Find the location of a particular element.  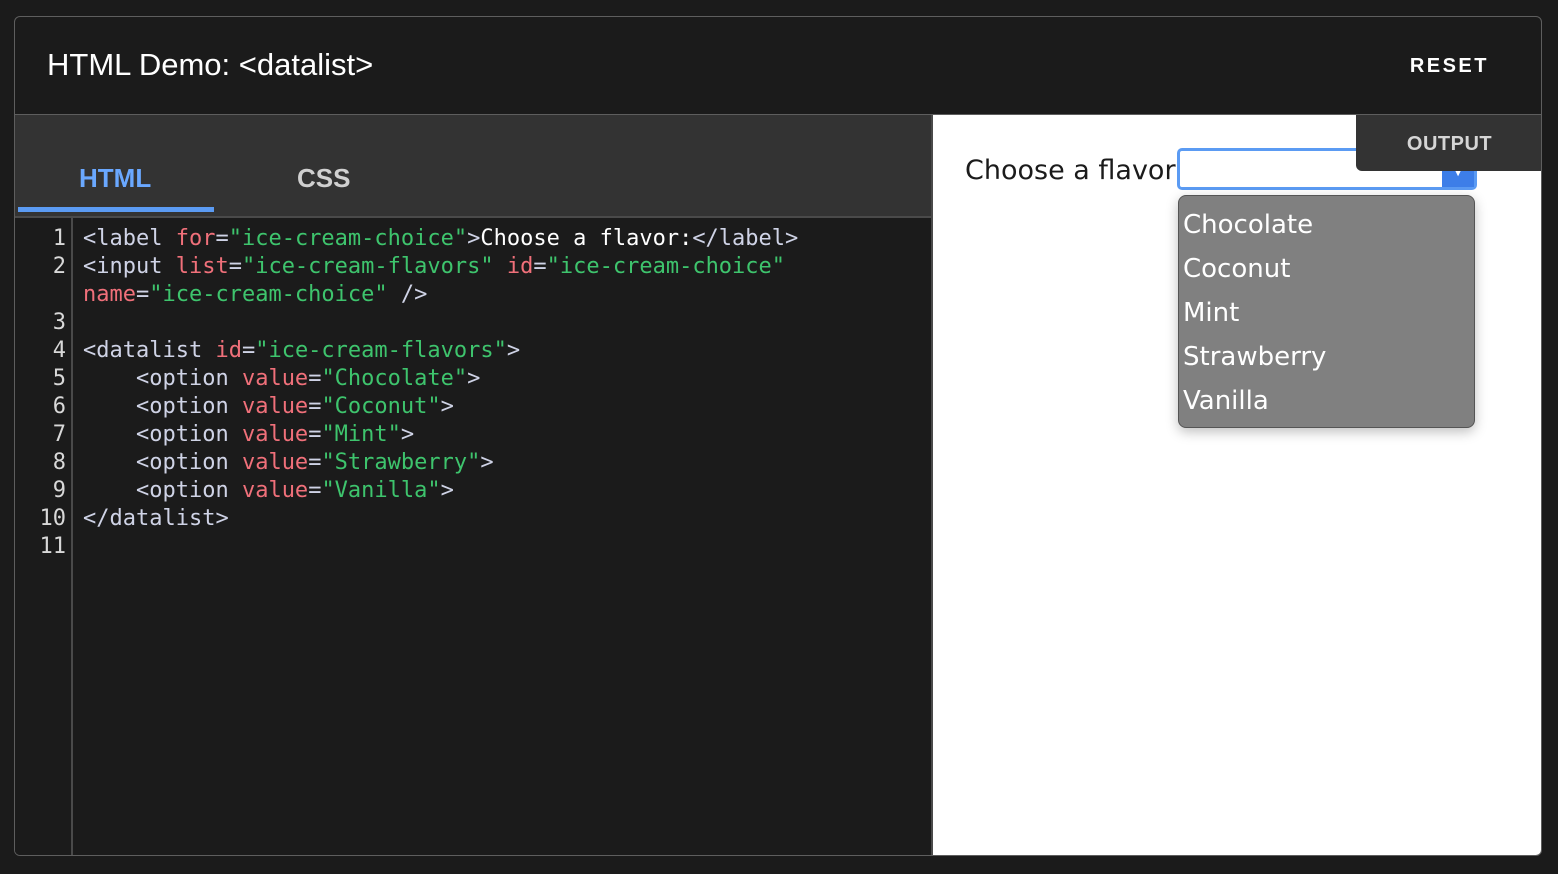

code-token: "Coconut" is located at coordinates (381, 406).